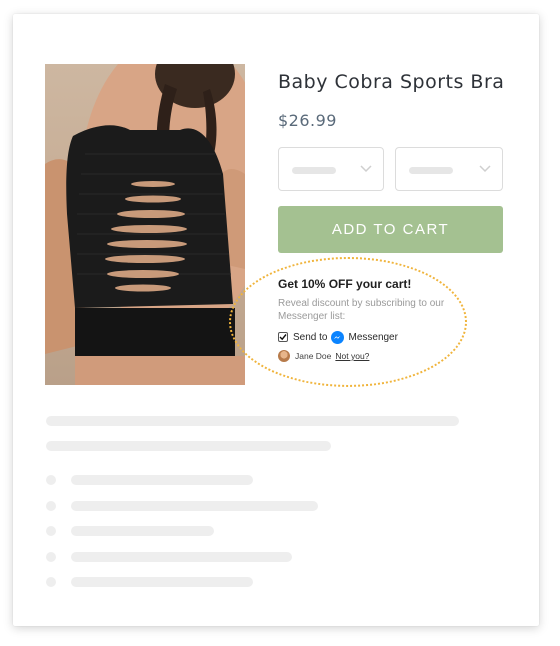  What do you see at coordinates (391, 82) in the screenshot?
I see `product-title: Baby Cobra Sports Bra` at bounding box center [391, 82].